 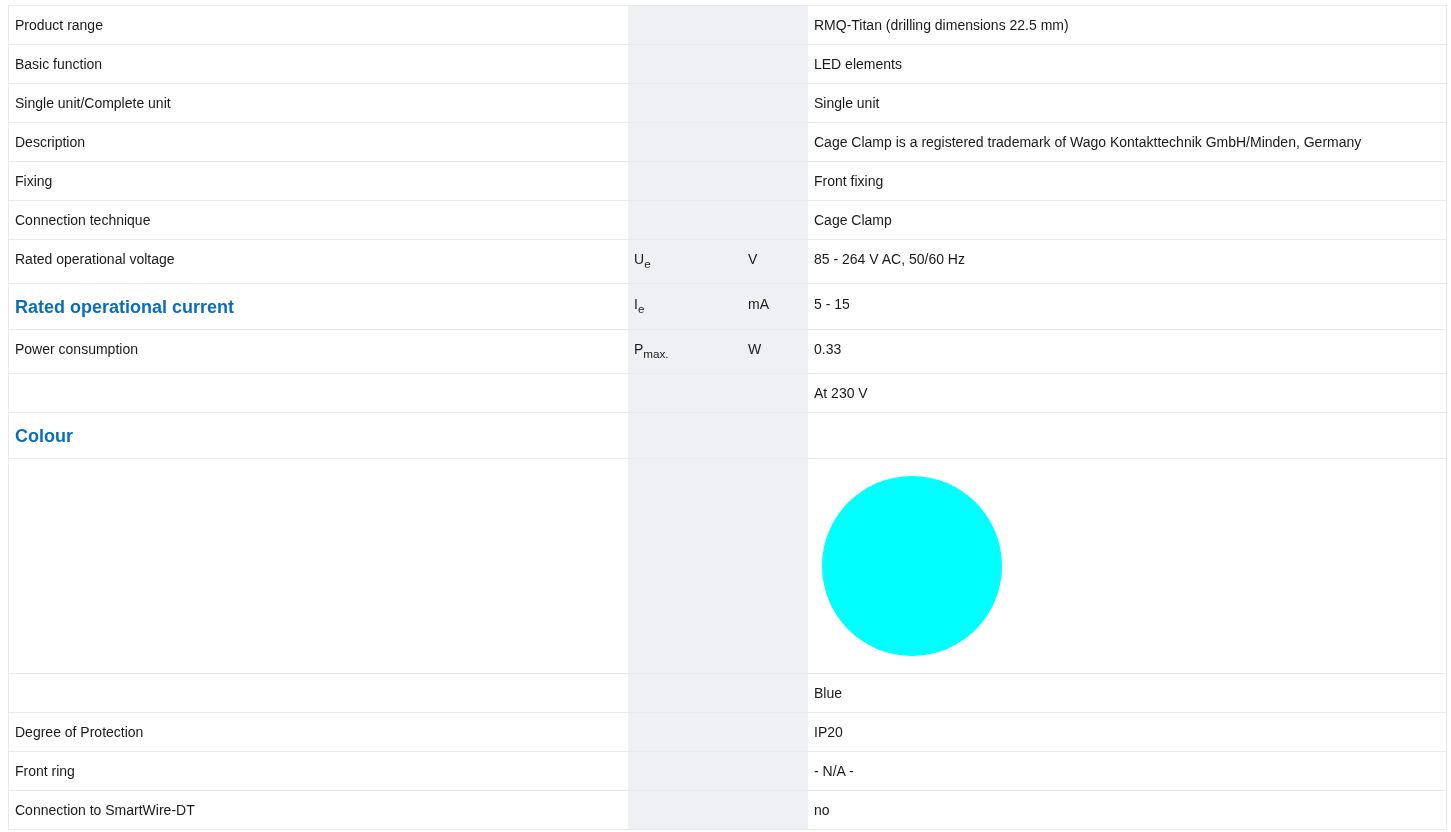 What do you see at coordinates (318, 810) in the screenshot?
I see `label-cell: Connection to SmartWire-DT` at bounding box center [318, 810].